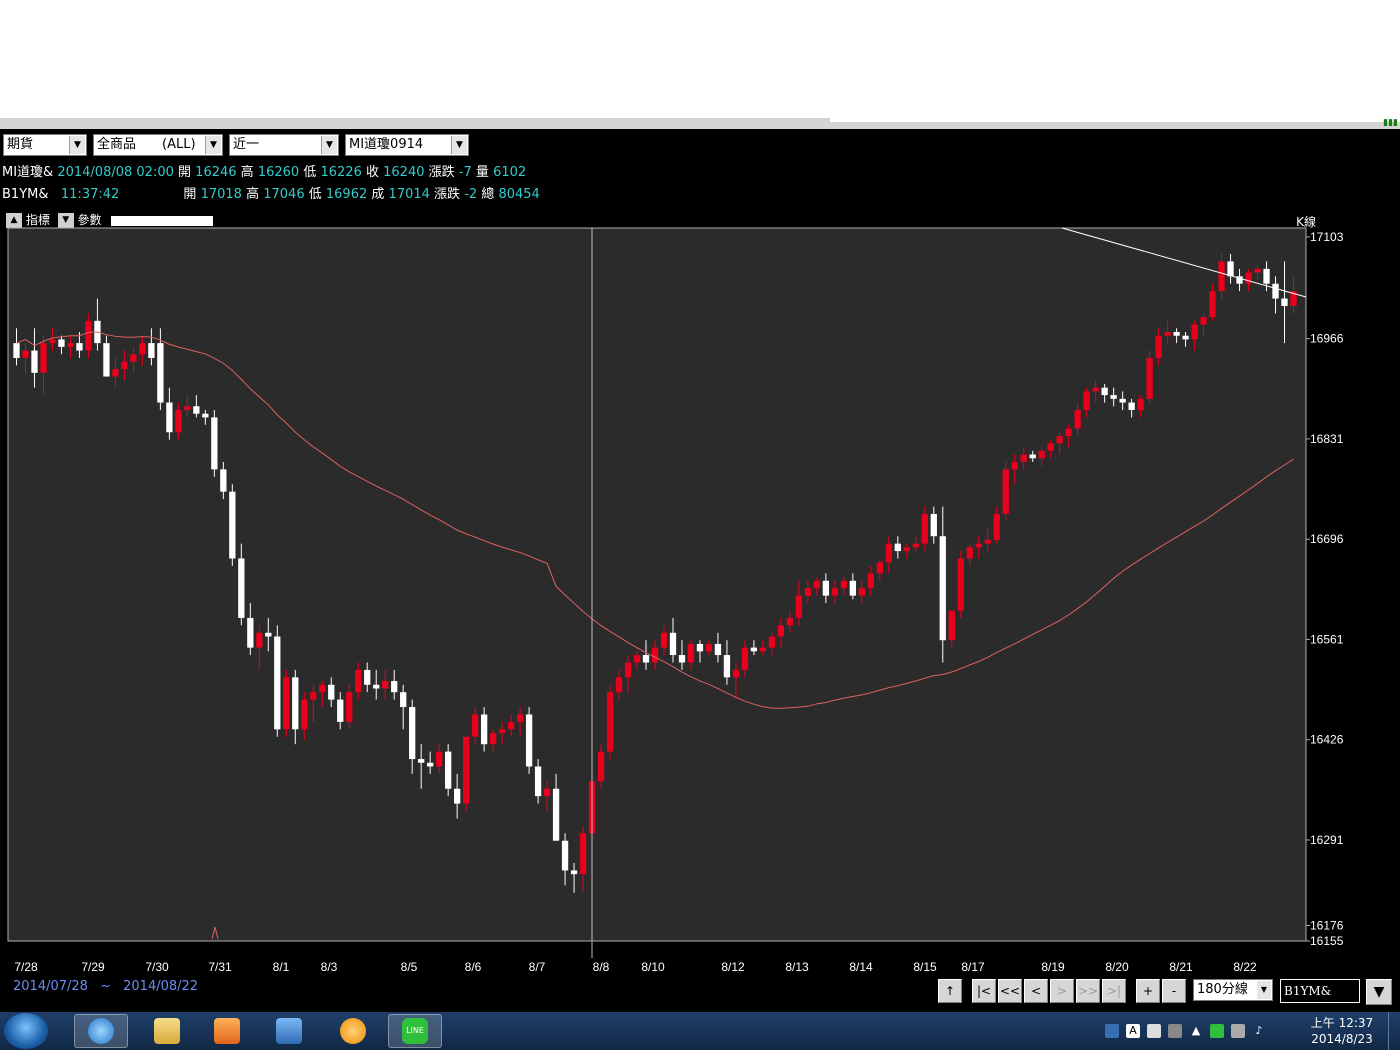  What do you see at coordinates (653, 967) in the screenshot?
I see `x-tick-label: 8/10` at bounding box center [653, 967].